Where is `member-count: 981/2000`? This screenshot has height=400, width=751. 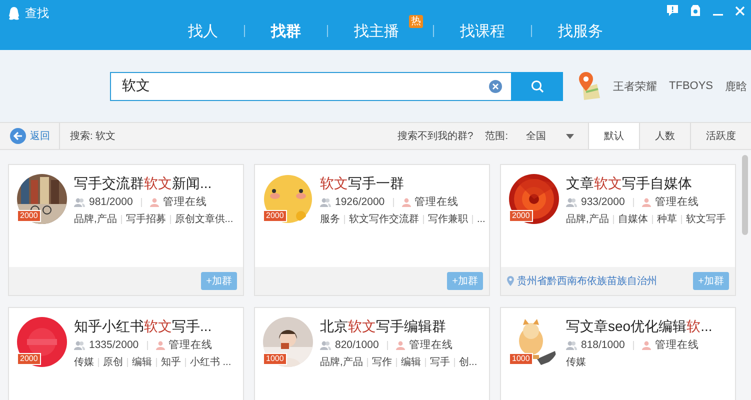 member-count: 981/2000 is located at coordinates (111, 202).